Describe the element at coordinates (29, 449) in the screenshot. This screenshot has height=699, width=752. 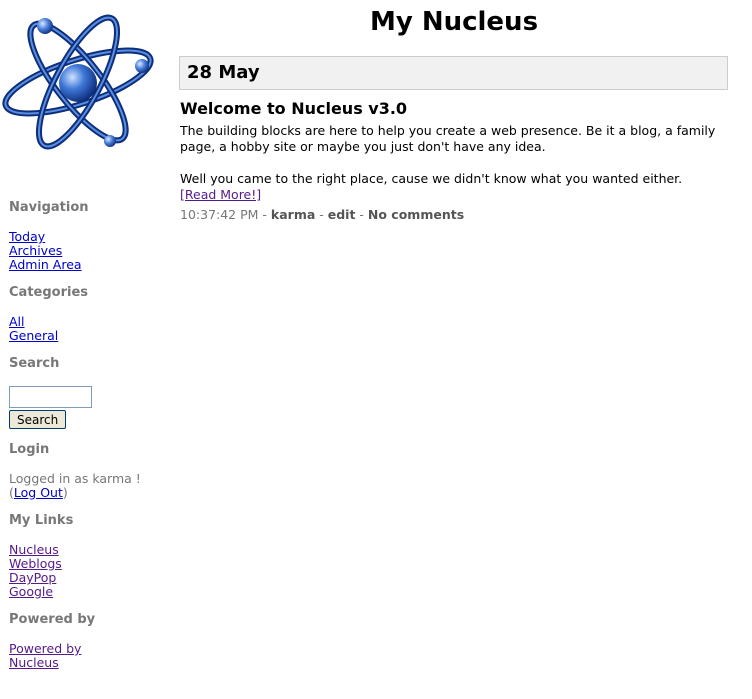
I see `login-heading: Login` at that location.